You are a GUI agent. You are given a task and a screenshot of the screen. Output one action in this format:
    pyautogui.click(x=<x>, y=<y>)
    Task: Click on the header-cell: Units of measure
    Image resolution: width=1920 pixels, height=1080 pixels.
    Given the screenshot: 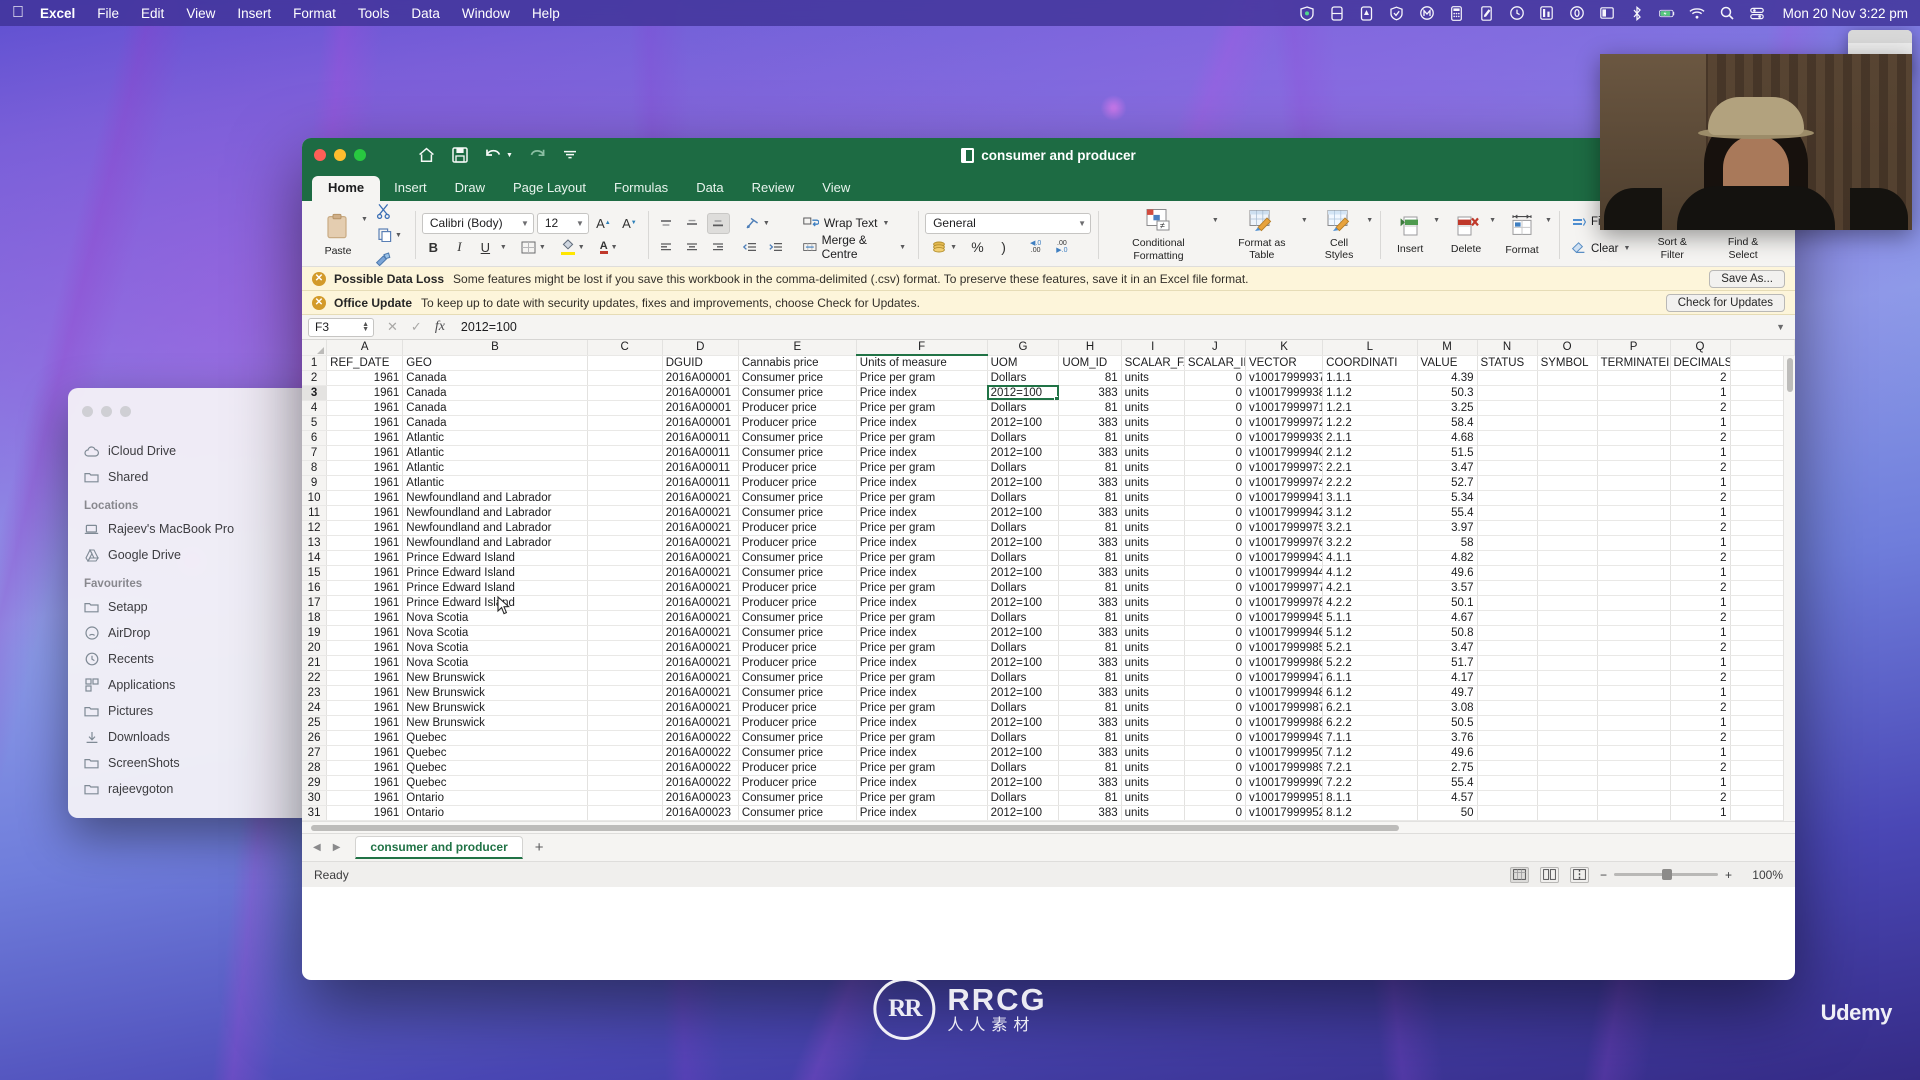 What is the action you would take?
    pyautogui.click(x=922, y=363)
    